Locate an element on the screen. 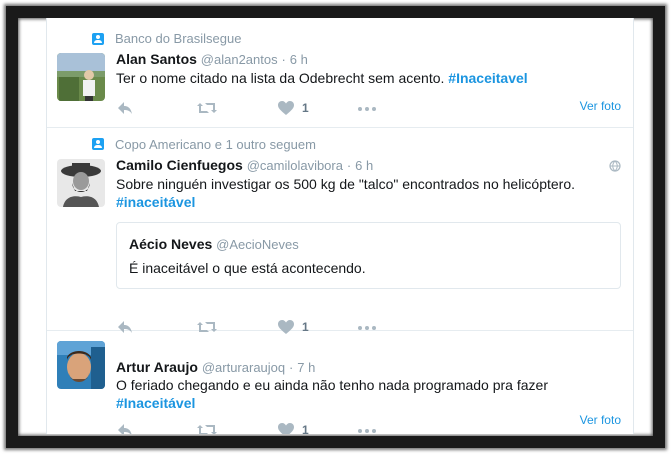 This screenshot has height=454, width=671. tweet-header: Artur Araujo @arturaraujoq · 7 h is located at coordinates (215, 367).